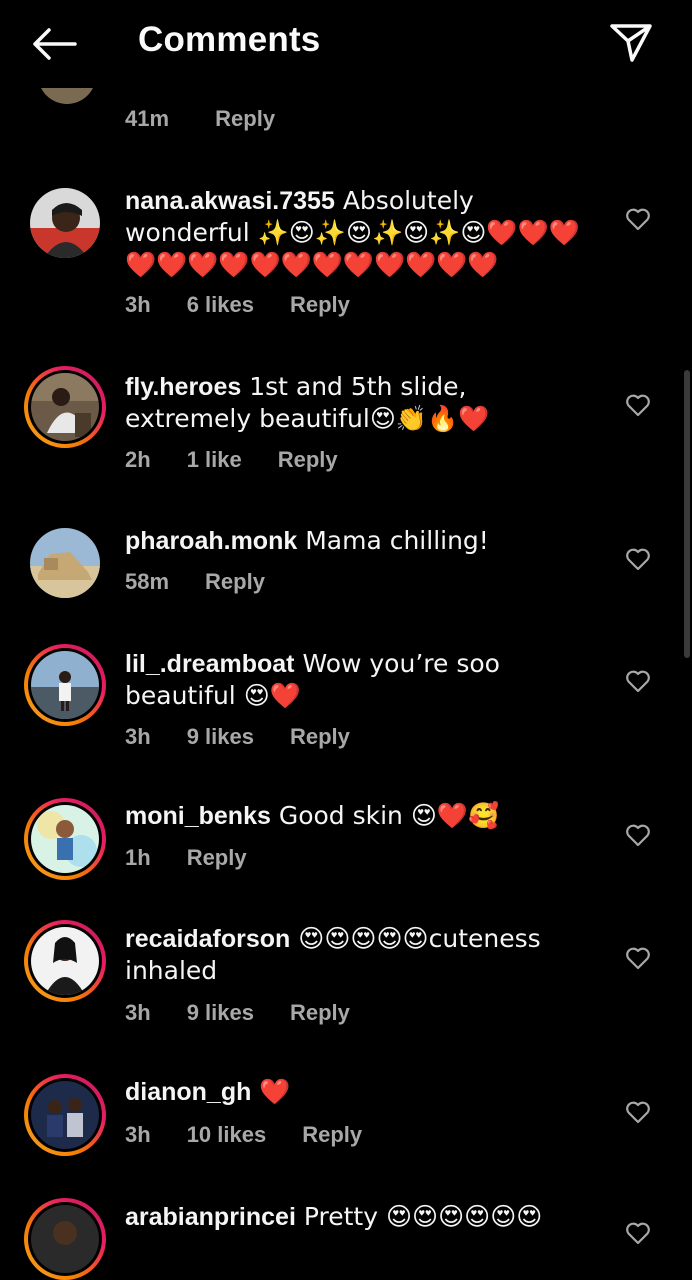  Describe the element at coordinates (147, 118) in the screenshot. I see `comment-time: 41m` at that location.